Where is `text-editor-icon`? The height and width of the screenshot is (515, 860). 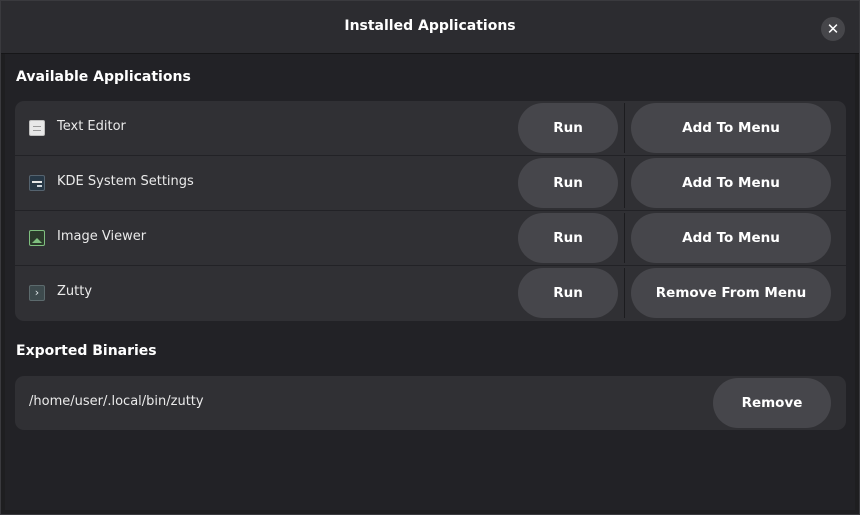
text-editor-icon is located at coordinates (37, 128).